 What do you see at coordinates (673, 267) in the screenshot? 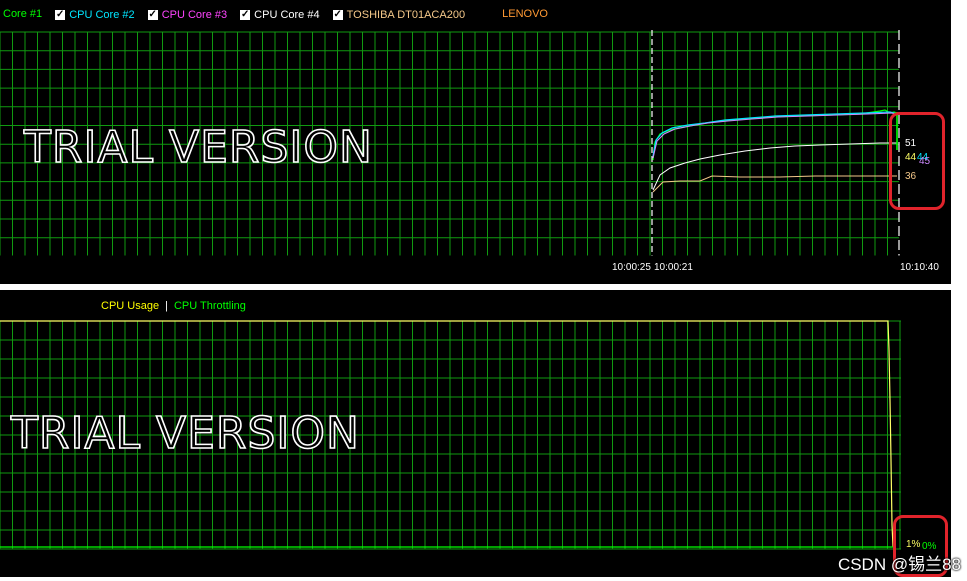
I see `time-label-mid: 10:00:21` at bounding box center [673, 267].